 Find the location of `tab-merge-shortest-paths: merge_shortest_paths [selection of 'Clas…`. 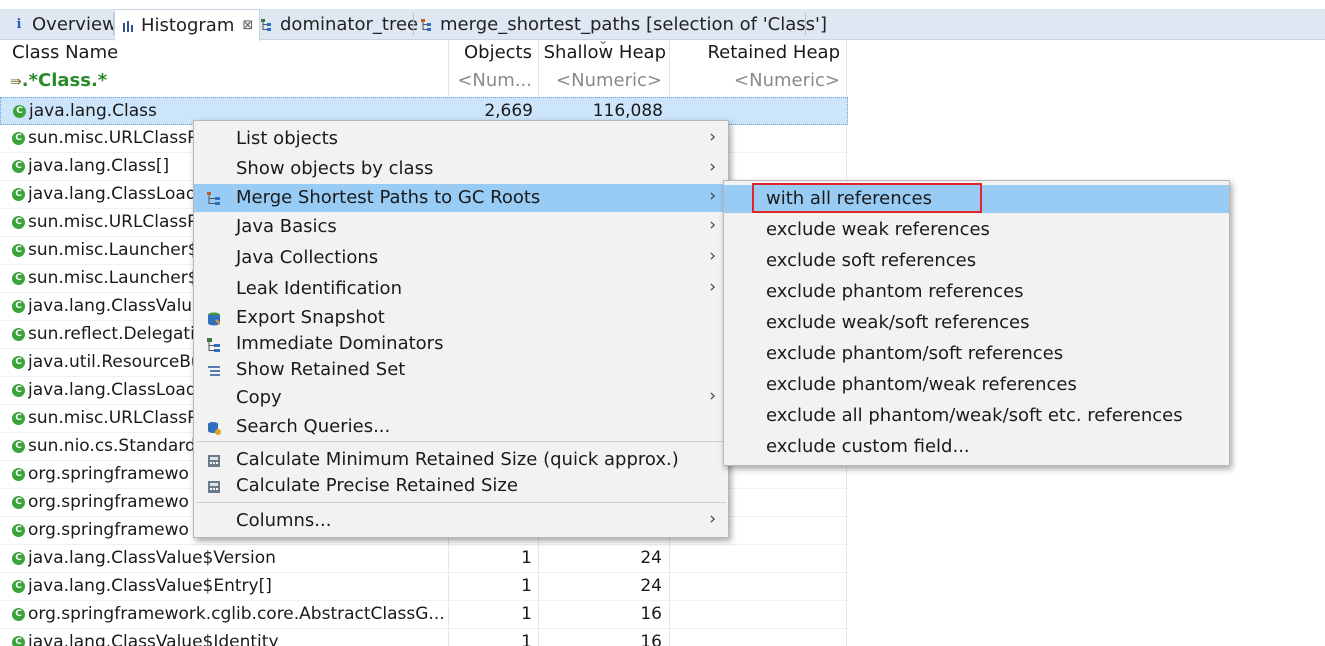

tab-merge-shortest-paths: merge_shortest_paths [selection of 'Clas… is located at coordinates (623, 24).